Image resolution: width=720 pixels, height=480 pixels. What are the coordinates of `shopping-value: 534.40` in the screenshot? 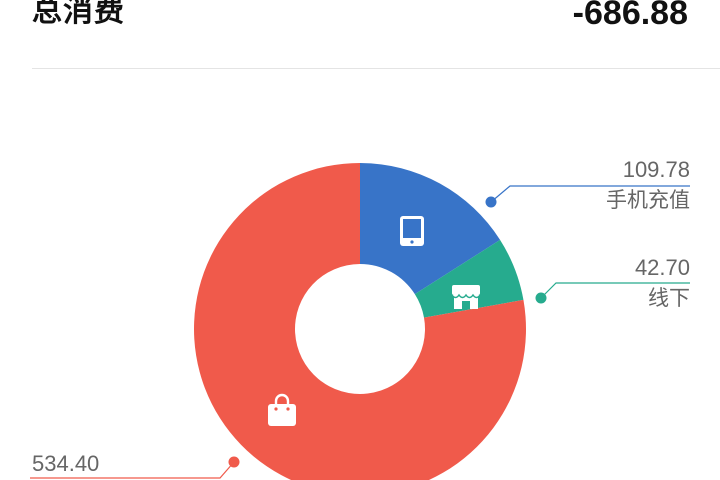 It's located at (66, 463).